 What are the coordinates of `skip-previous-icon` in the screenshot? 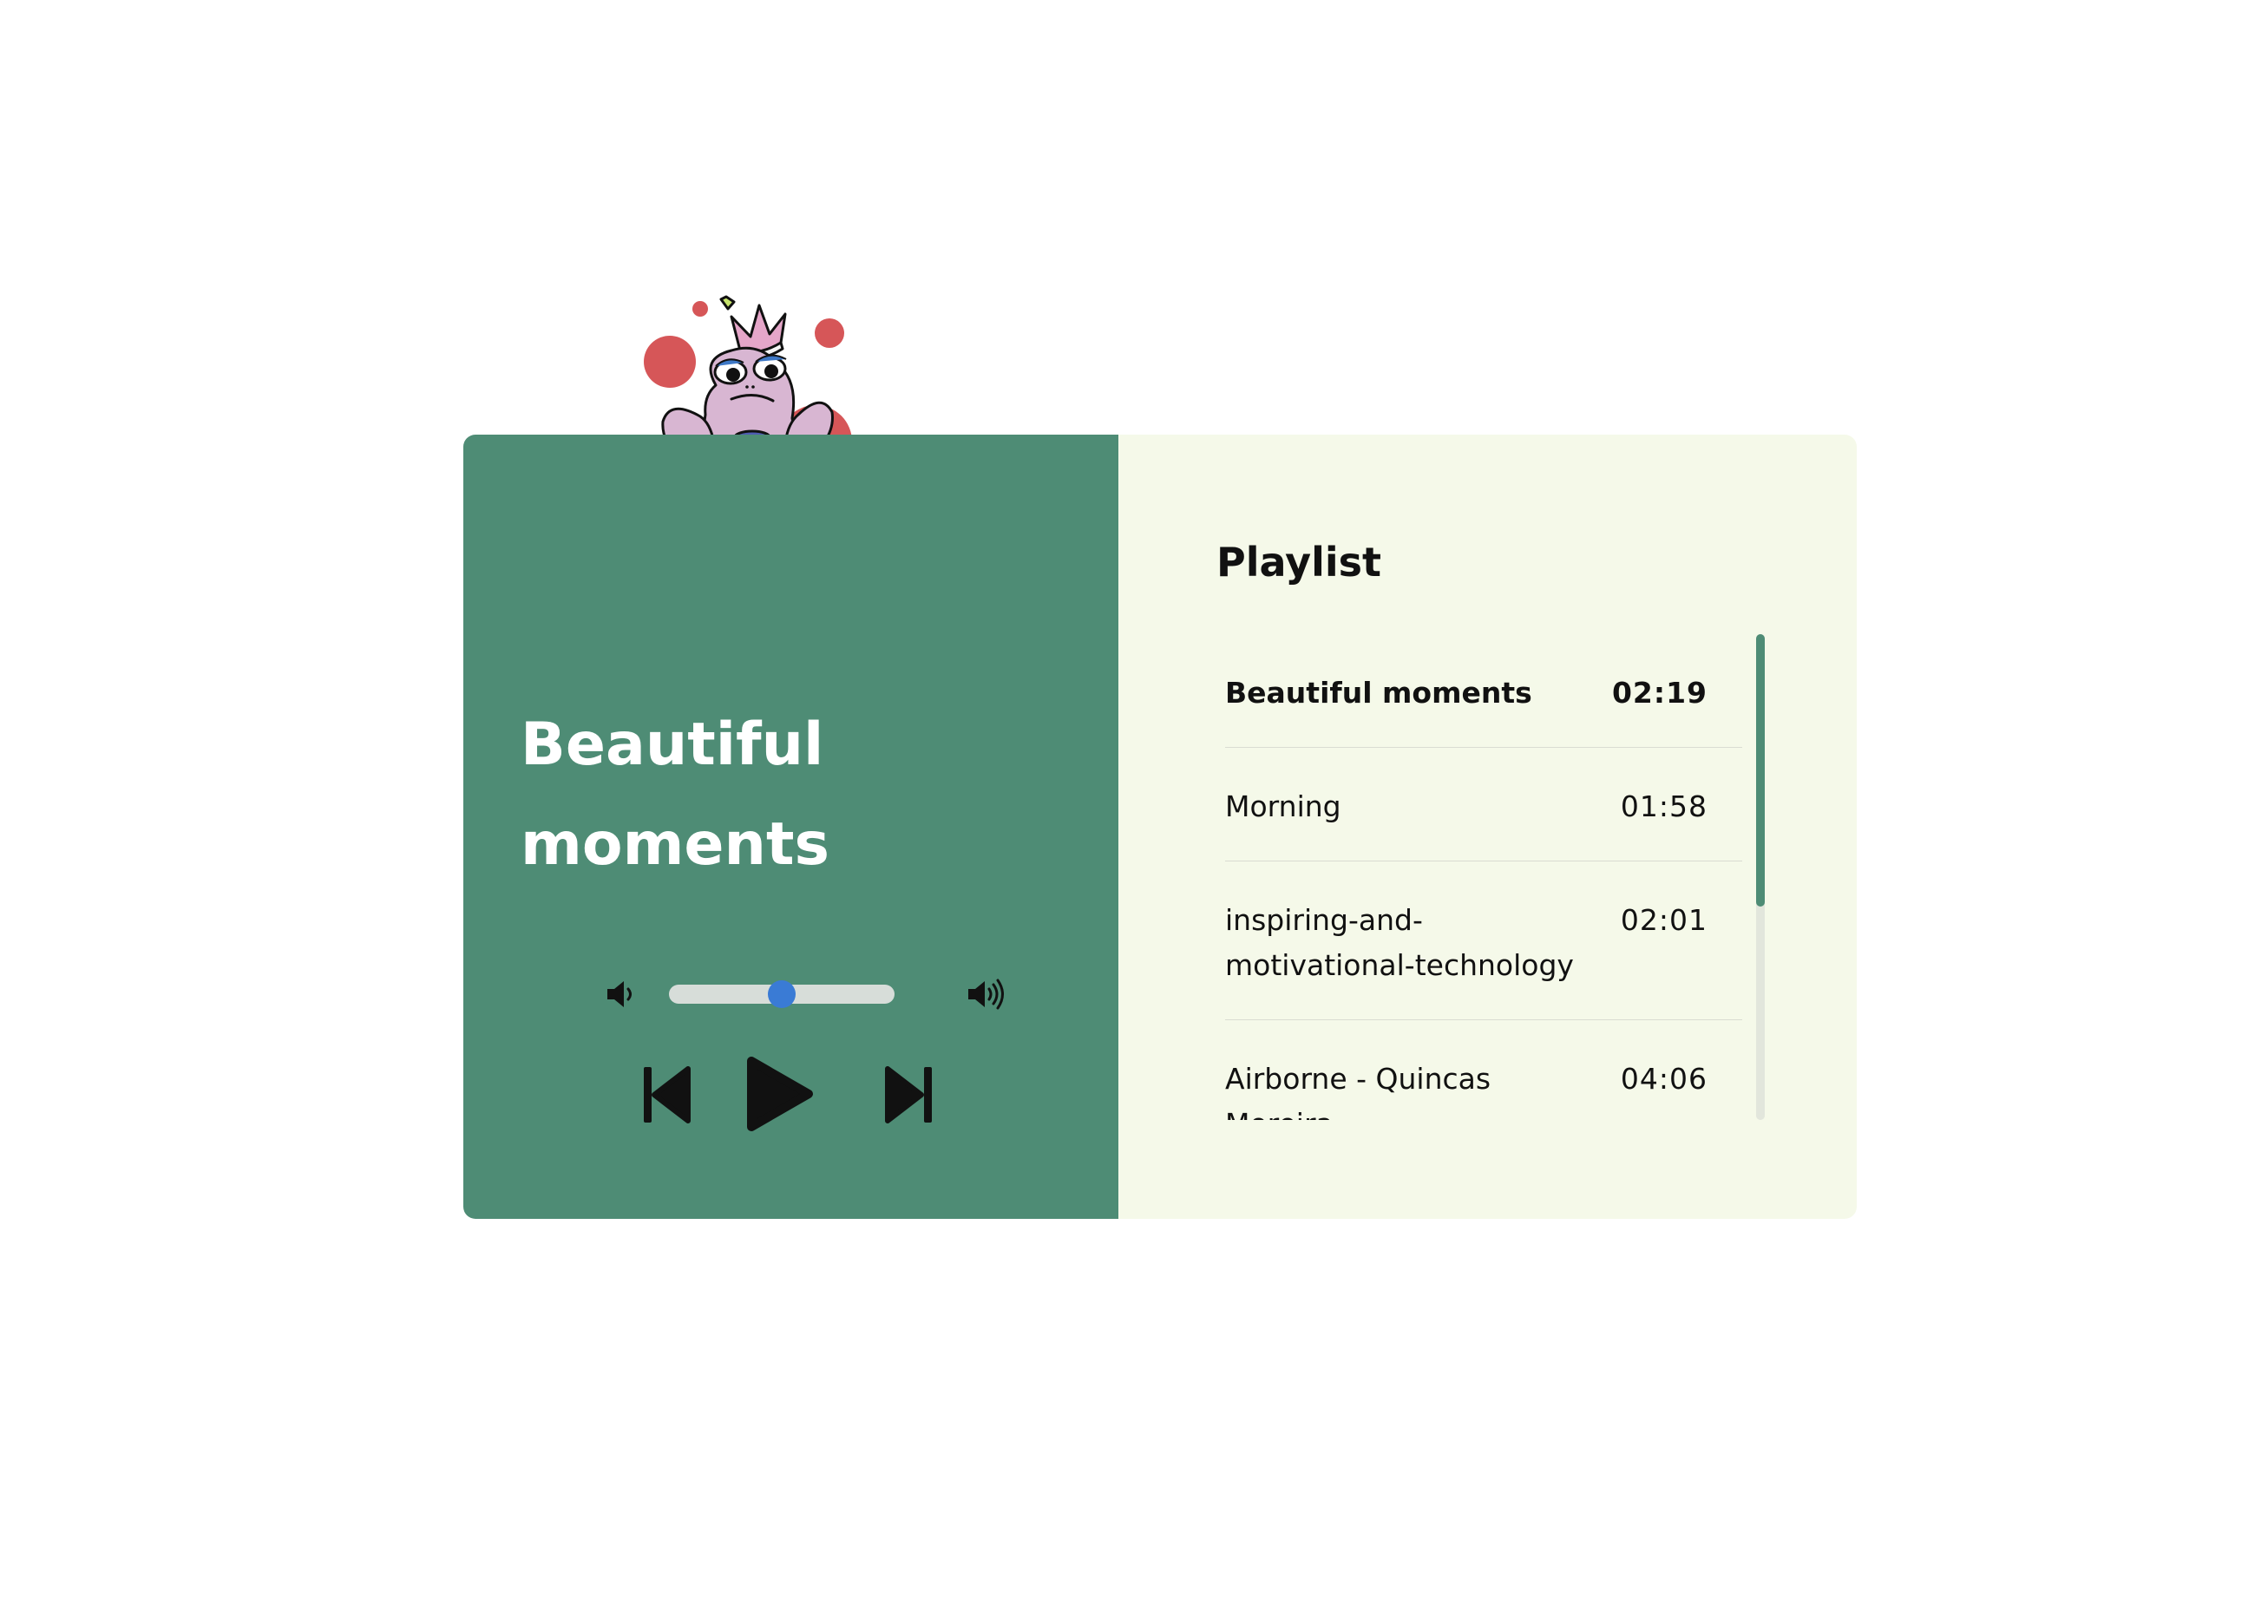 It's located at (667, 1092).